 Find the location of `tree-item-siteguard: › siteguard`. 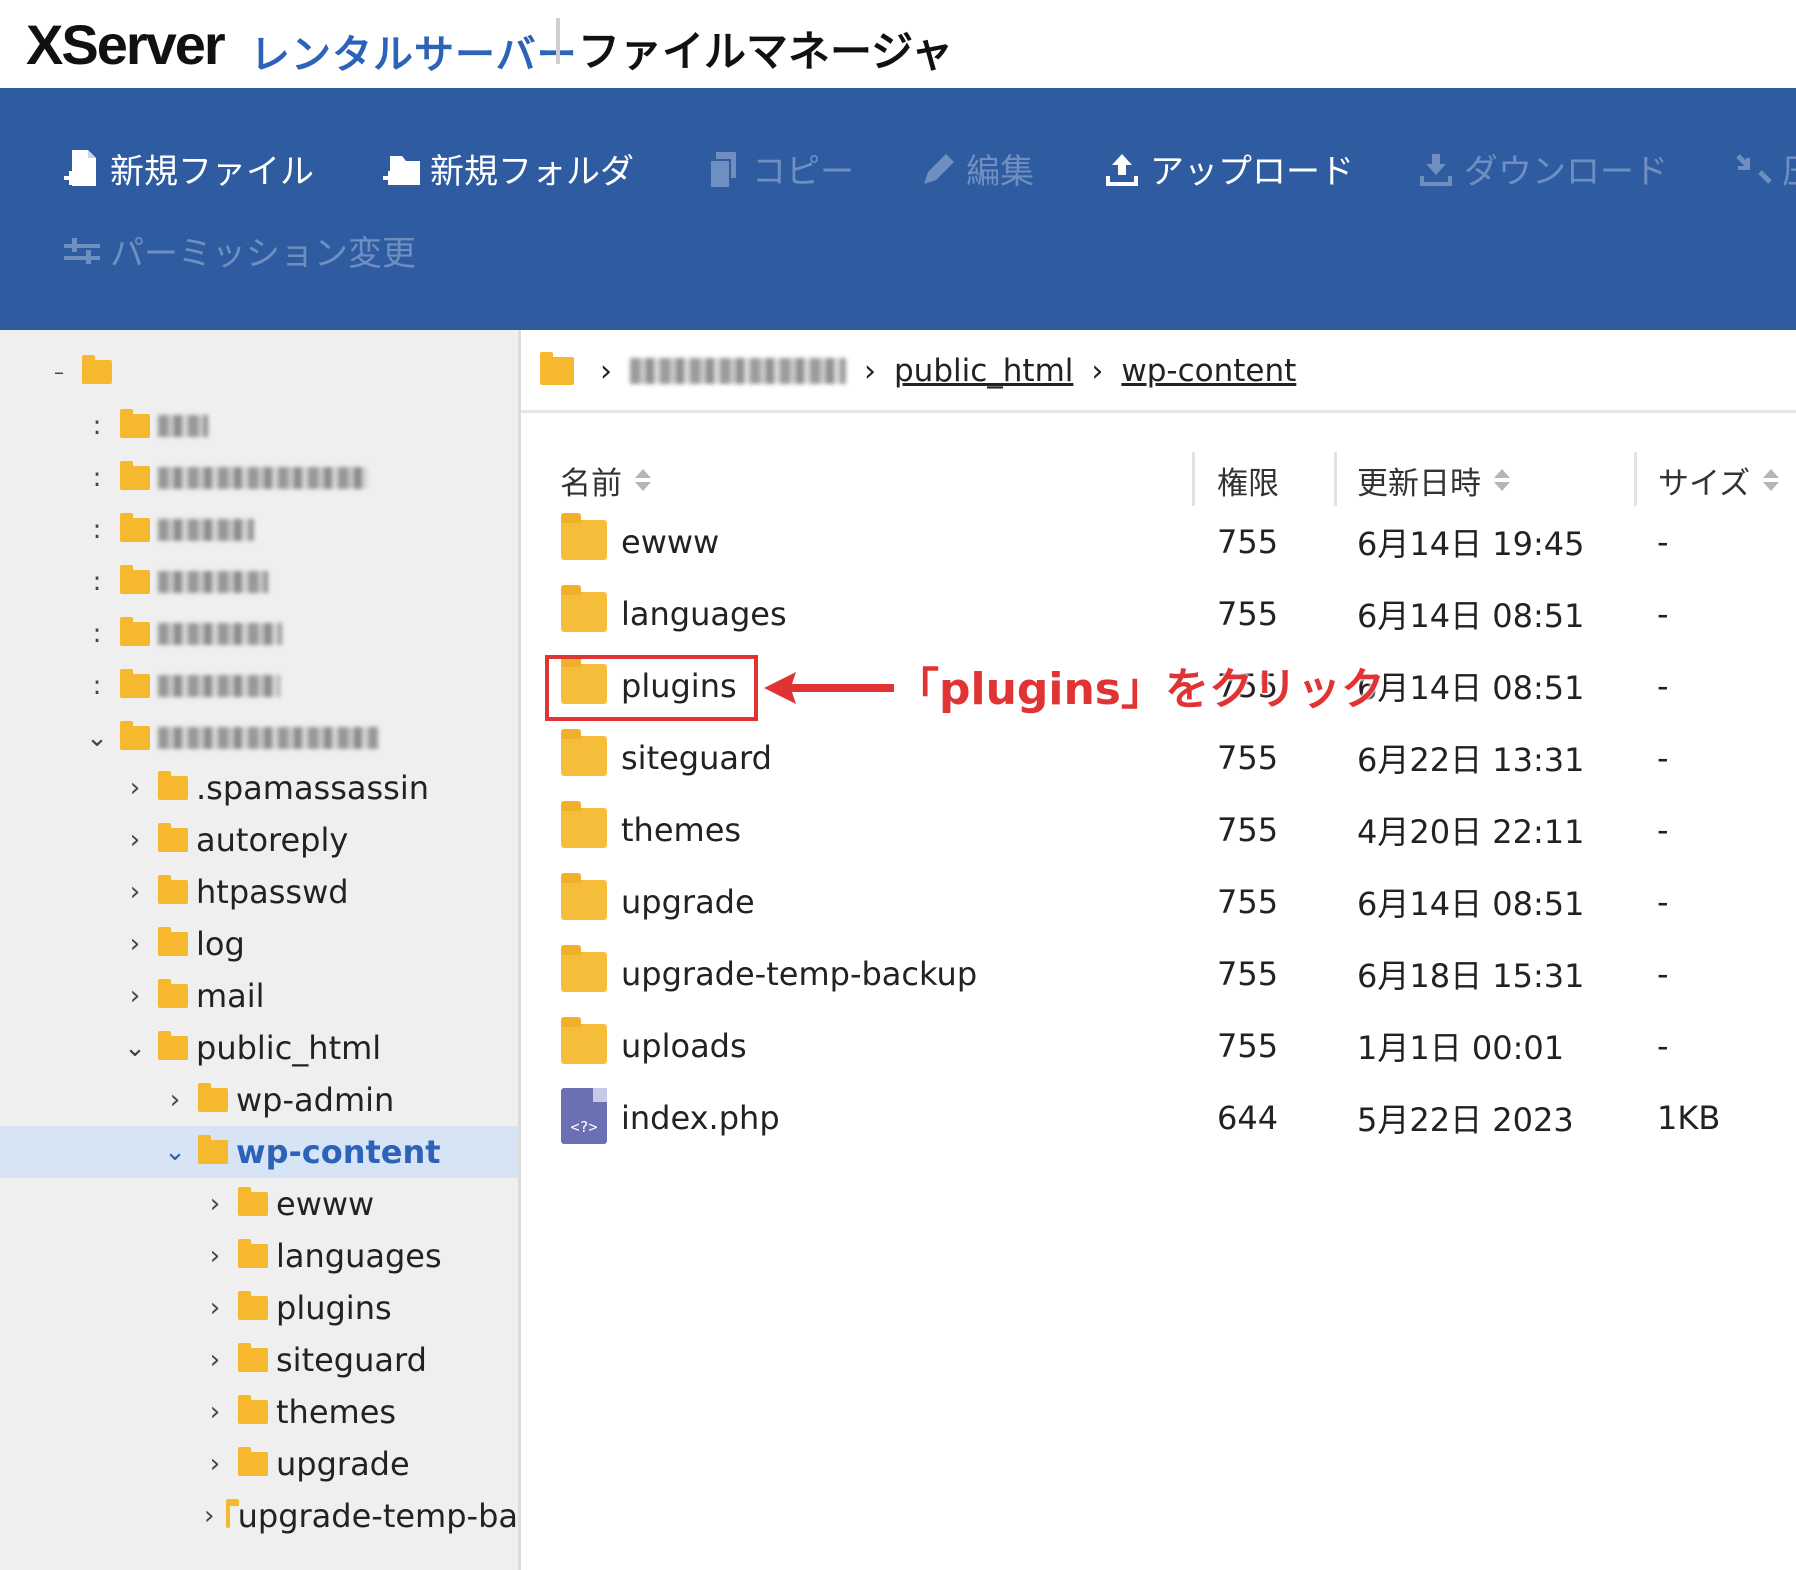

tree-item-siteguard: › siteguard is located at coordinates (259, 1360).